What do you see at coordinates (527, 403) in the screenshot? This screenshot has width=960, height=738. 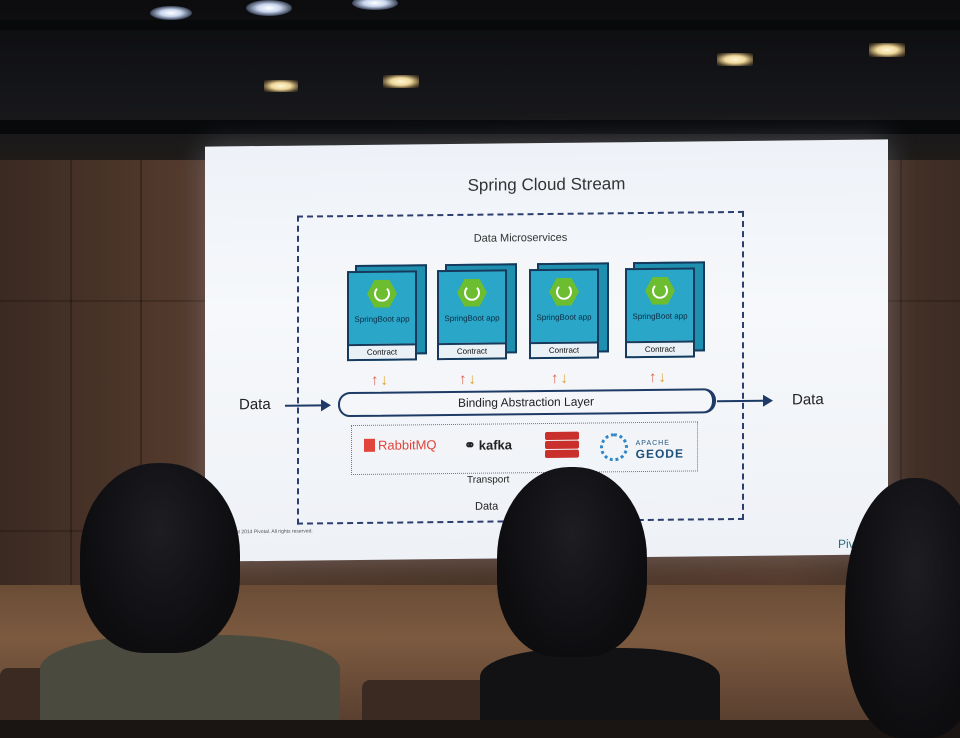 I see `binding-abstraction-layer: Binding Abstraction Layer` at bounding box center [527, 403].